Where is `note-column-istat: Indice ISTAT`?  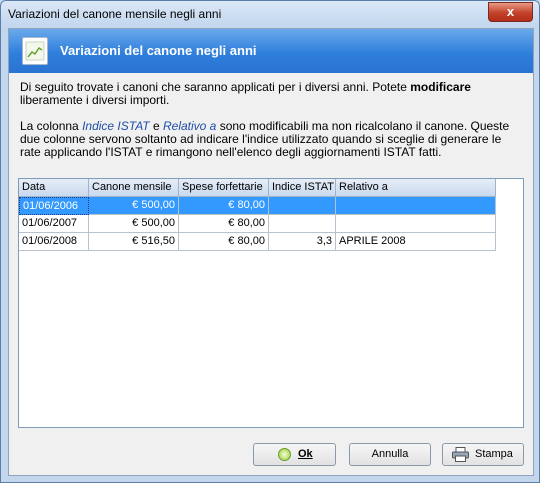
note-column-istat: Indice ISTAT is located at coordinates (116, 126).